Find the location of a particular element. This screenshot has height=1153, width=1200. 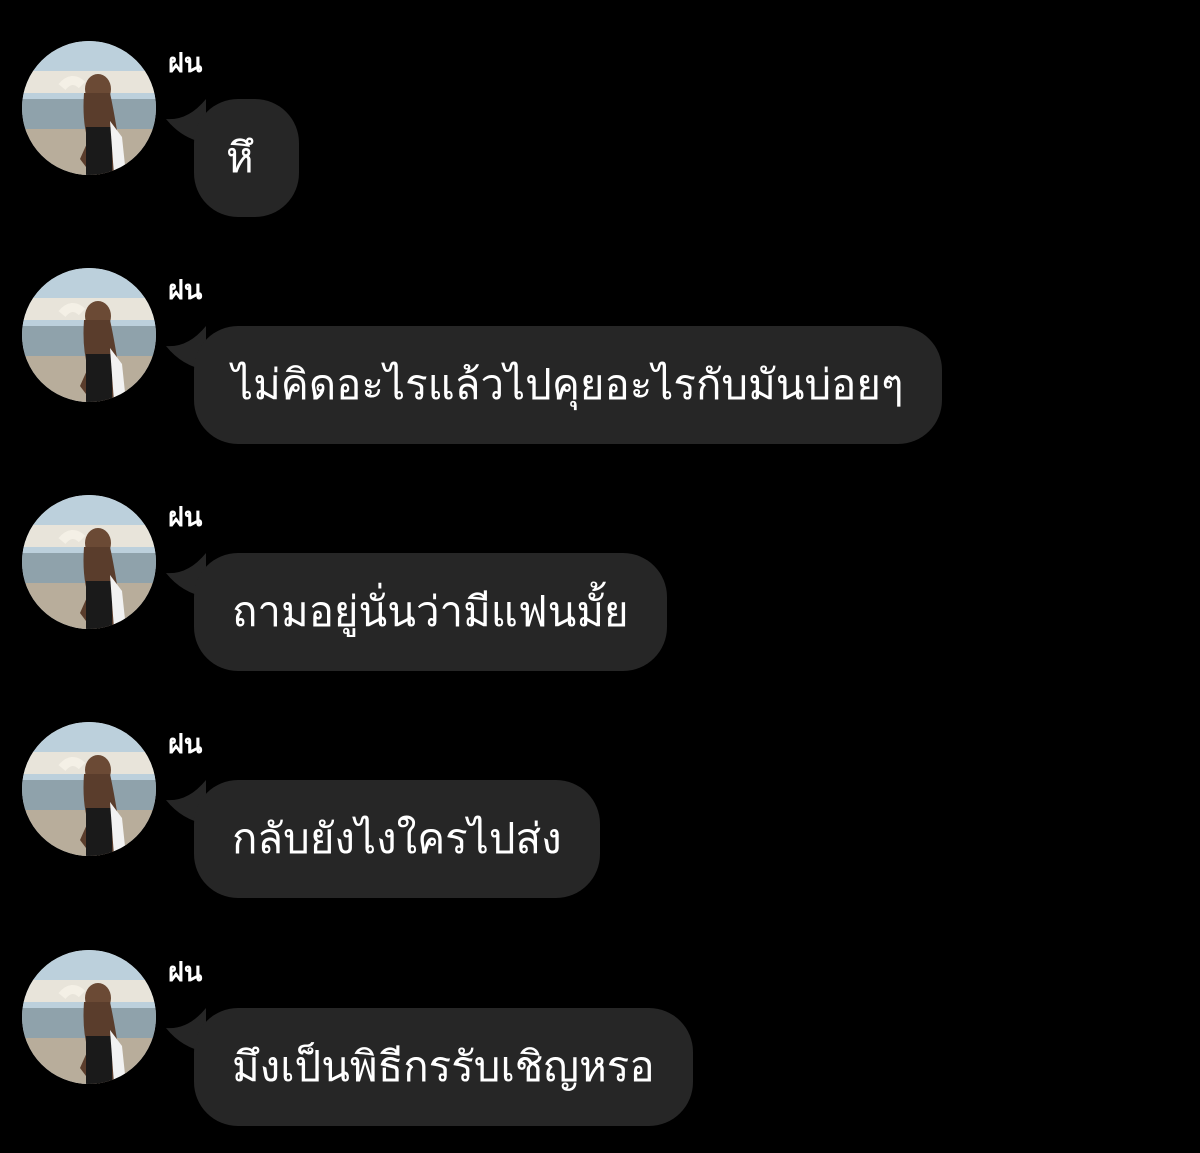

message-bubble: มึงเป็นพิธีกรรับเชิญหรอ is located at coordinates (443, 1067).